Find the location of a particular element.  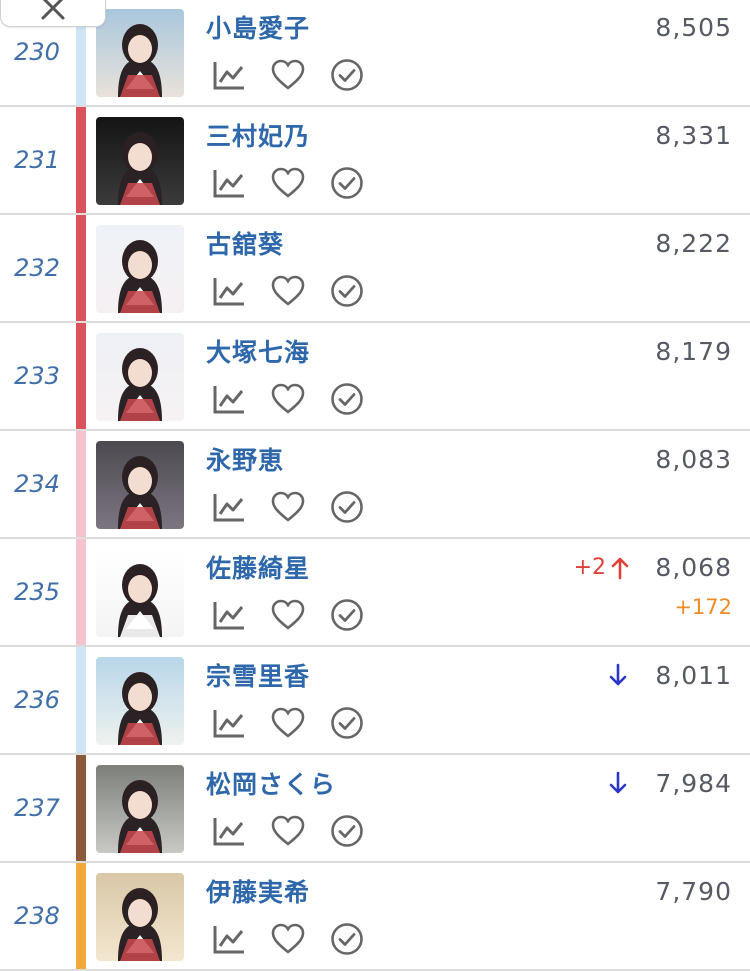

ranking-row: 234 永野恵 8,083 is located at coordinates (375, 485).